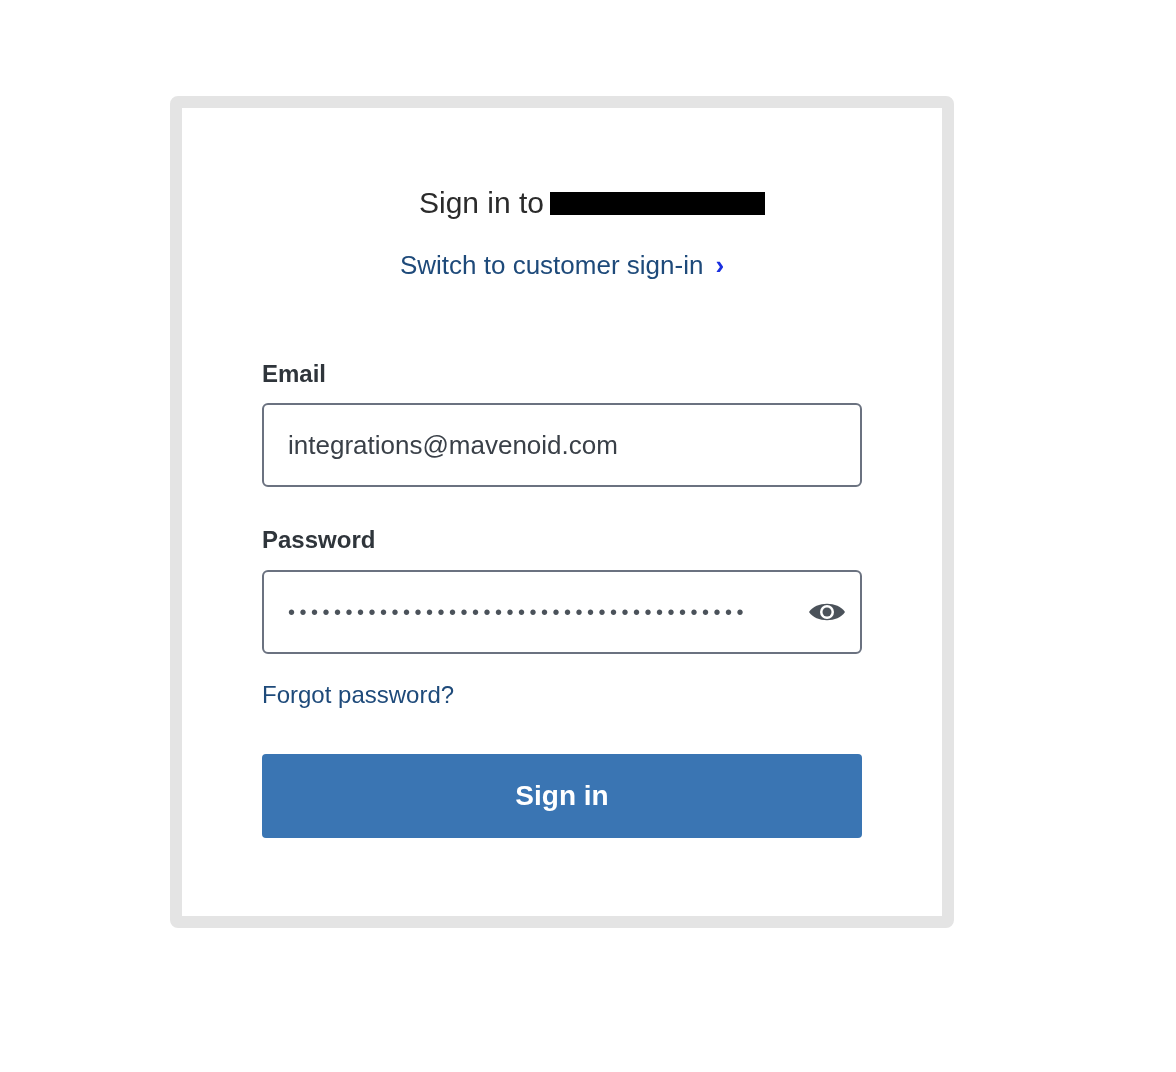 Image resolution: width=1176 pixels, height=1072 pixels. What do you see at coordinates (358, 695) in the screenshot?
I see `forgot-password-link: Forgot password?` at bounding box center [358, 695].